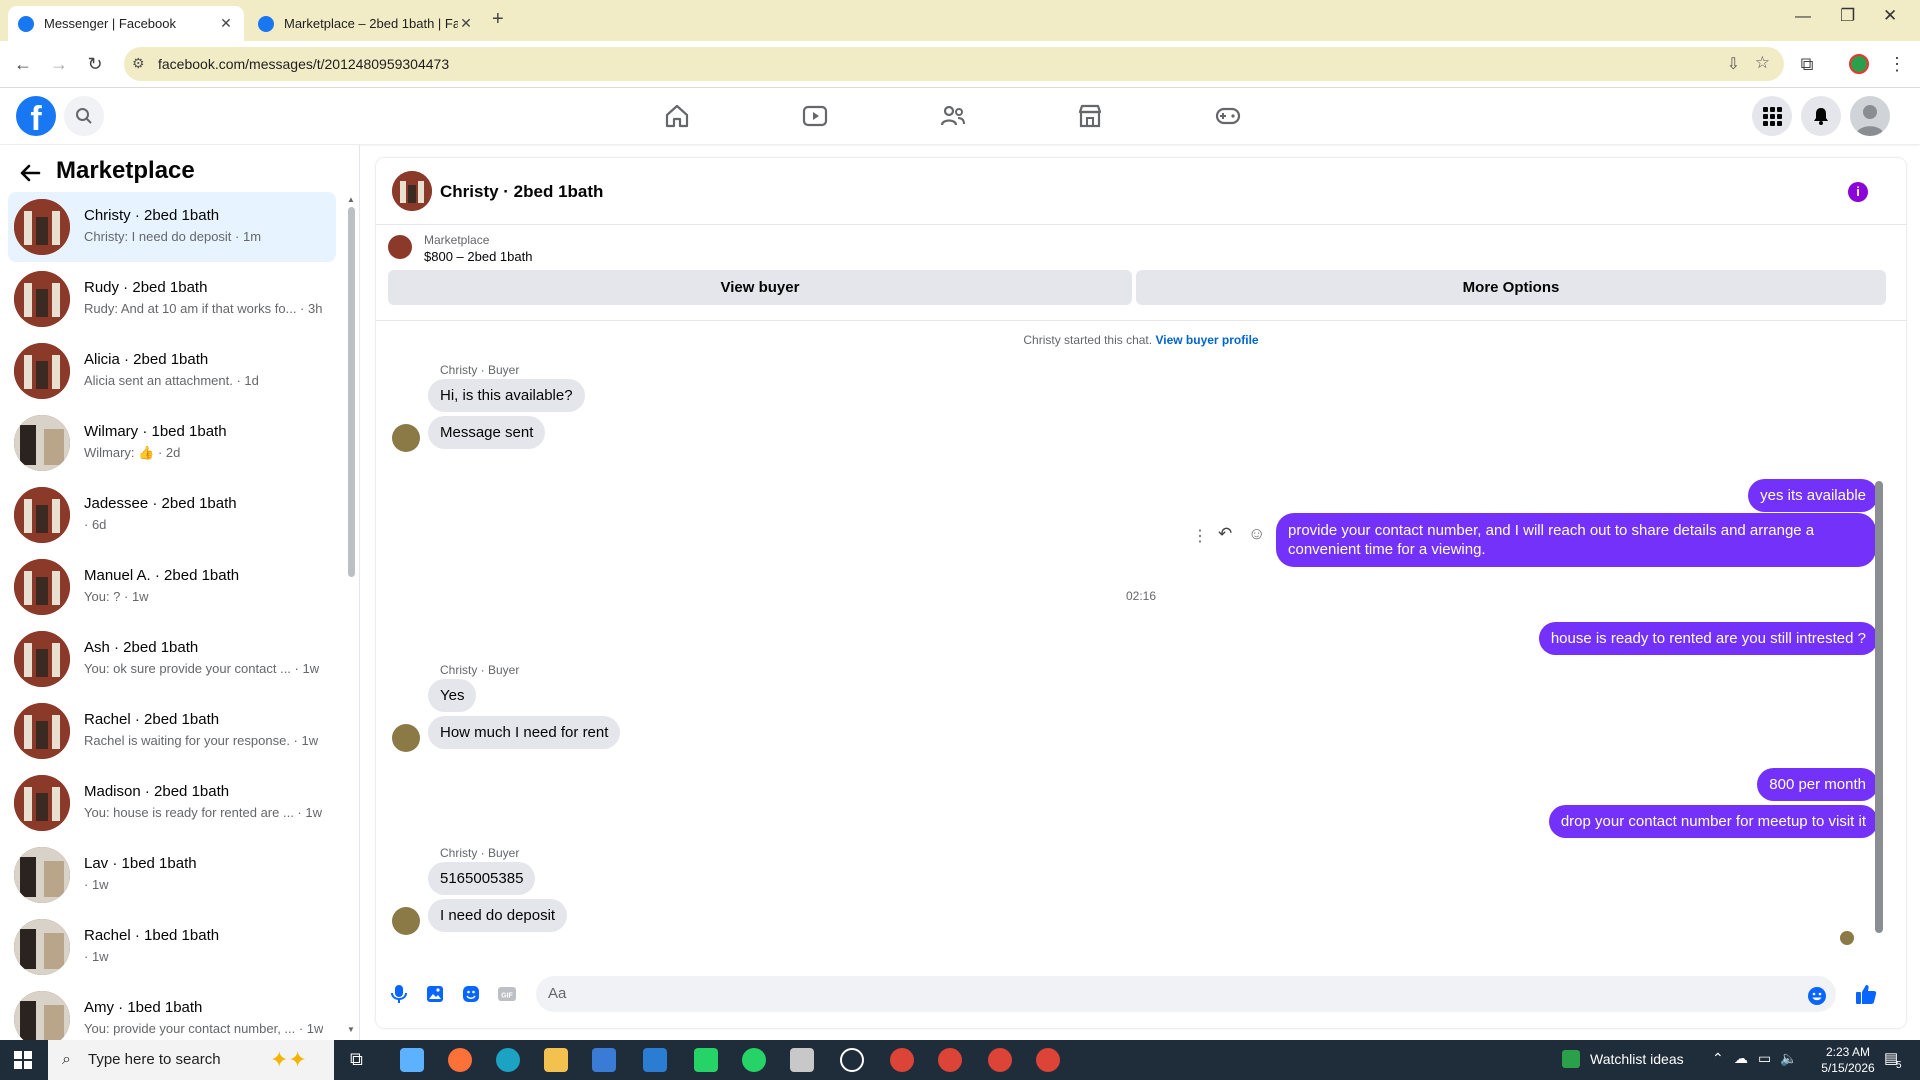 The image size is (1920, 1080). What do you see at coordinates (172, 947) in the screenshot?
I see `sidebar-conversation-item: Rachel · 1bed 1bath · 1w` at bounding box center [172, 947].